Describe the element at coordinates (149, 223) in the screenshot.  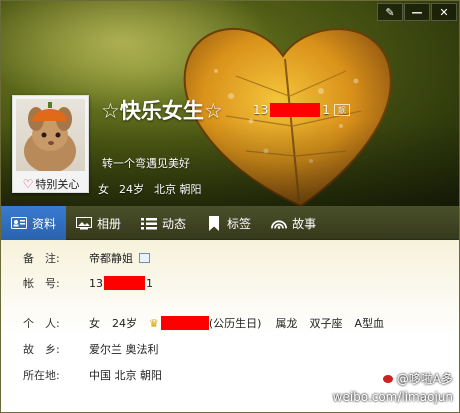
I see `feed-list-icon` at that location.